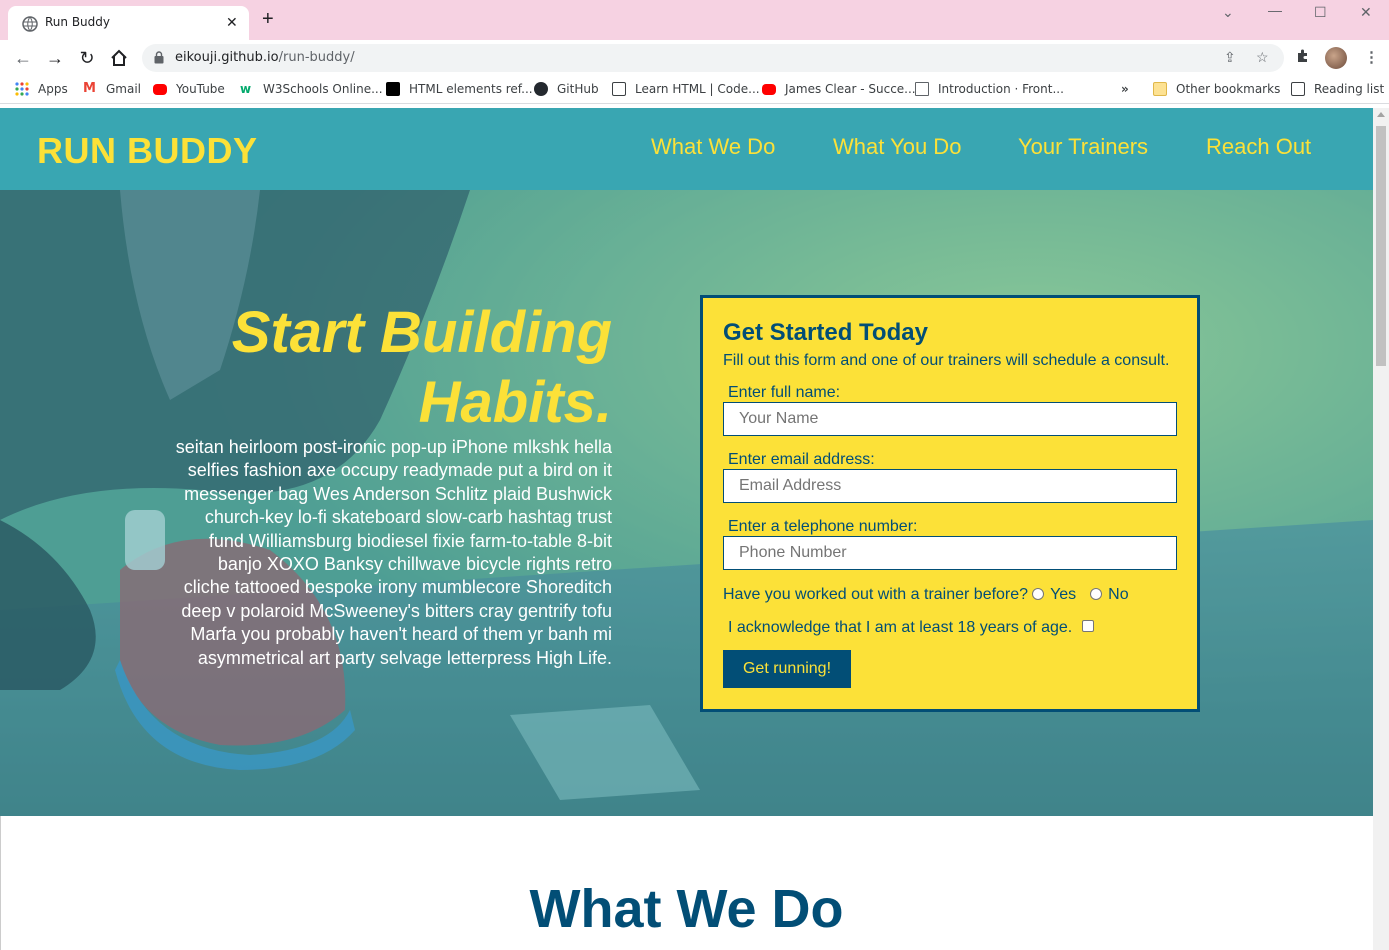 The image size is (1389, 950). Describe the element at coordinates (713, 147) in the screenshot. I see `nav-what-we-do: What We Do` at that location.